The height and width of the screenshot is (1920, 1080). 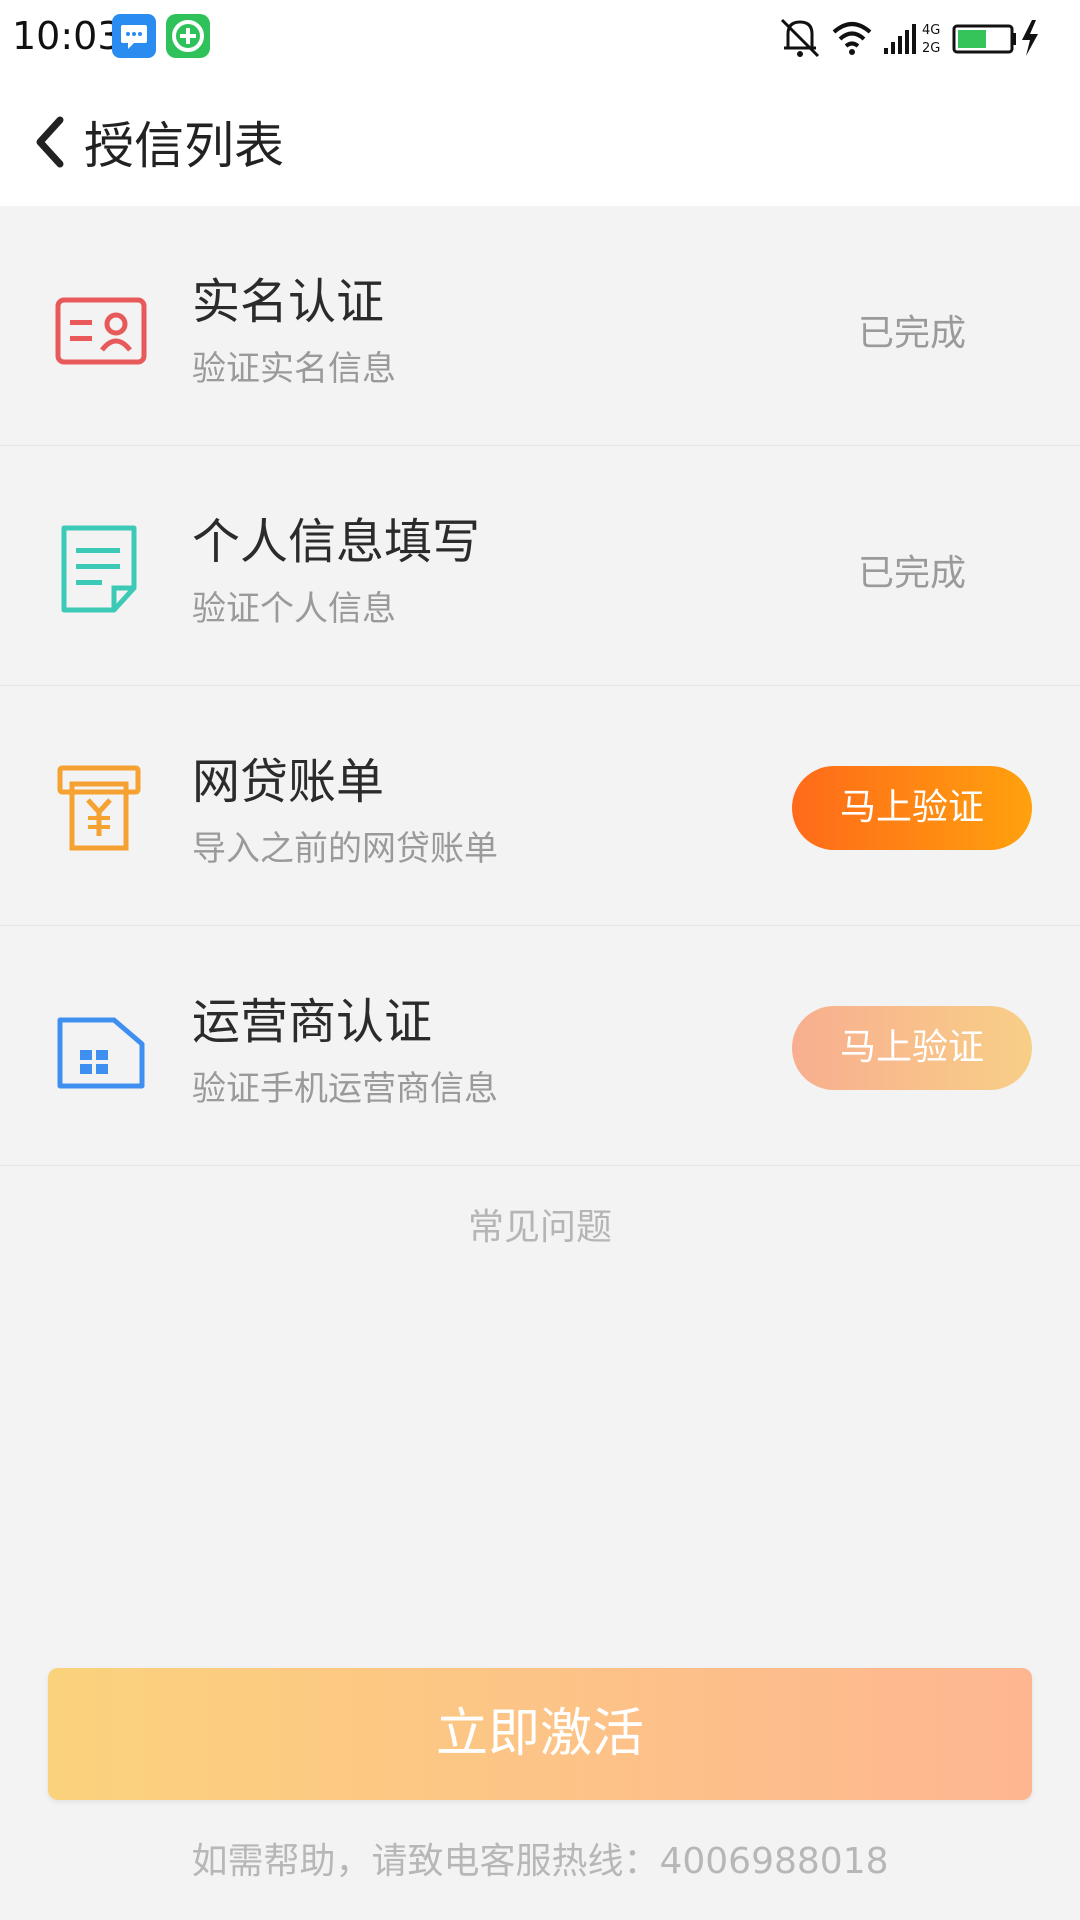 I want to click on list-item-carrier: 运营商认证 验证手机运营商信息 马上验证, so click(x=540, y=1046).